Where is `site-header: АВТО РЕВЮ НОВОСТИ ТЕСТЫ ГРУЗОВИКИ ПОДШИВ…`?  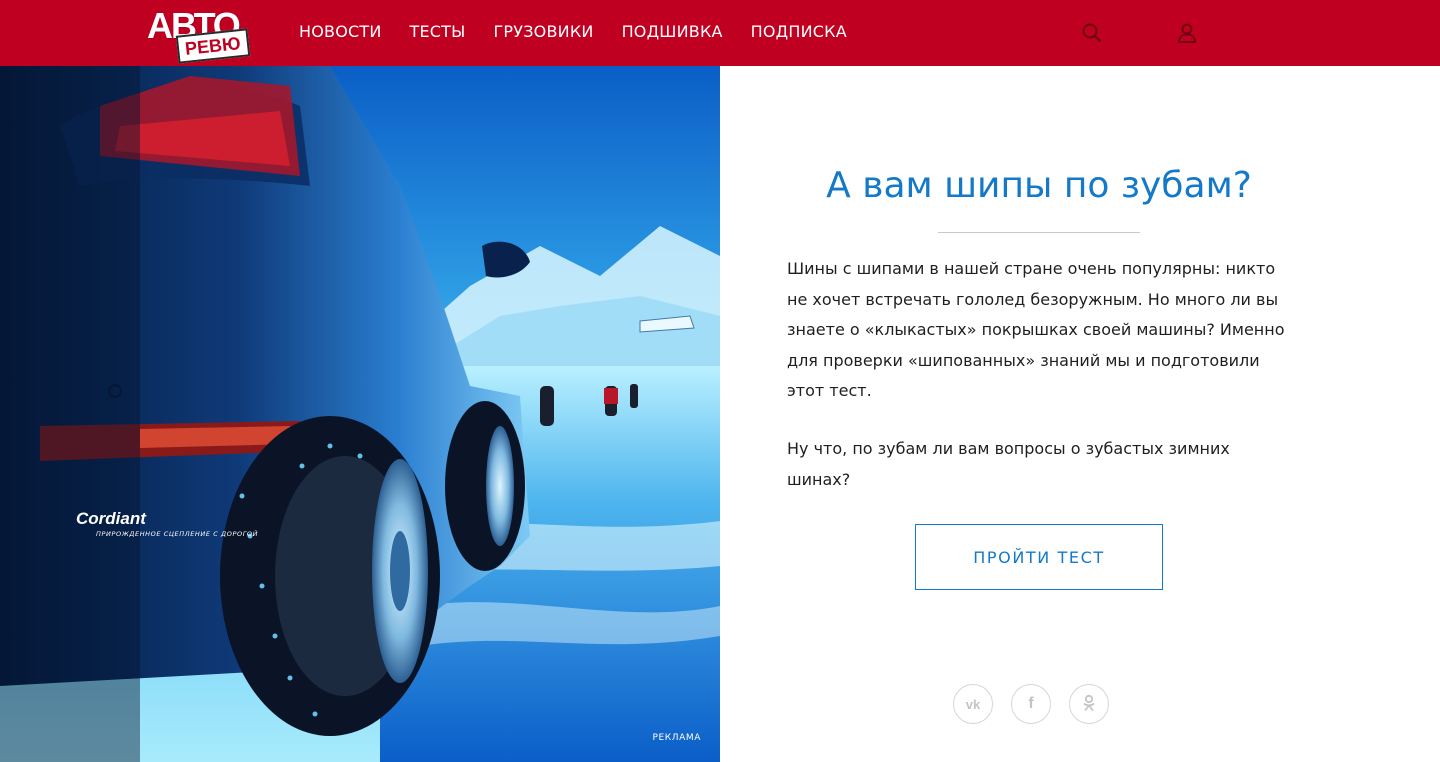
site-header: АВТО РЕВЮ НОВОСТИ ТЕСТЫ ГРУЗОВИКИ ПОДШИВ… is located at coordinates (720, 33).